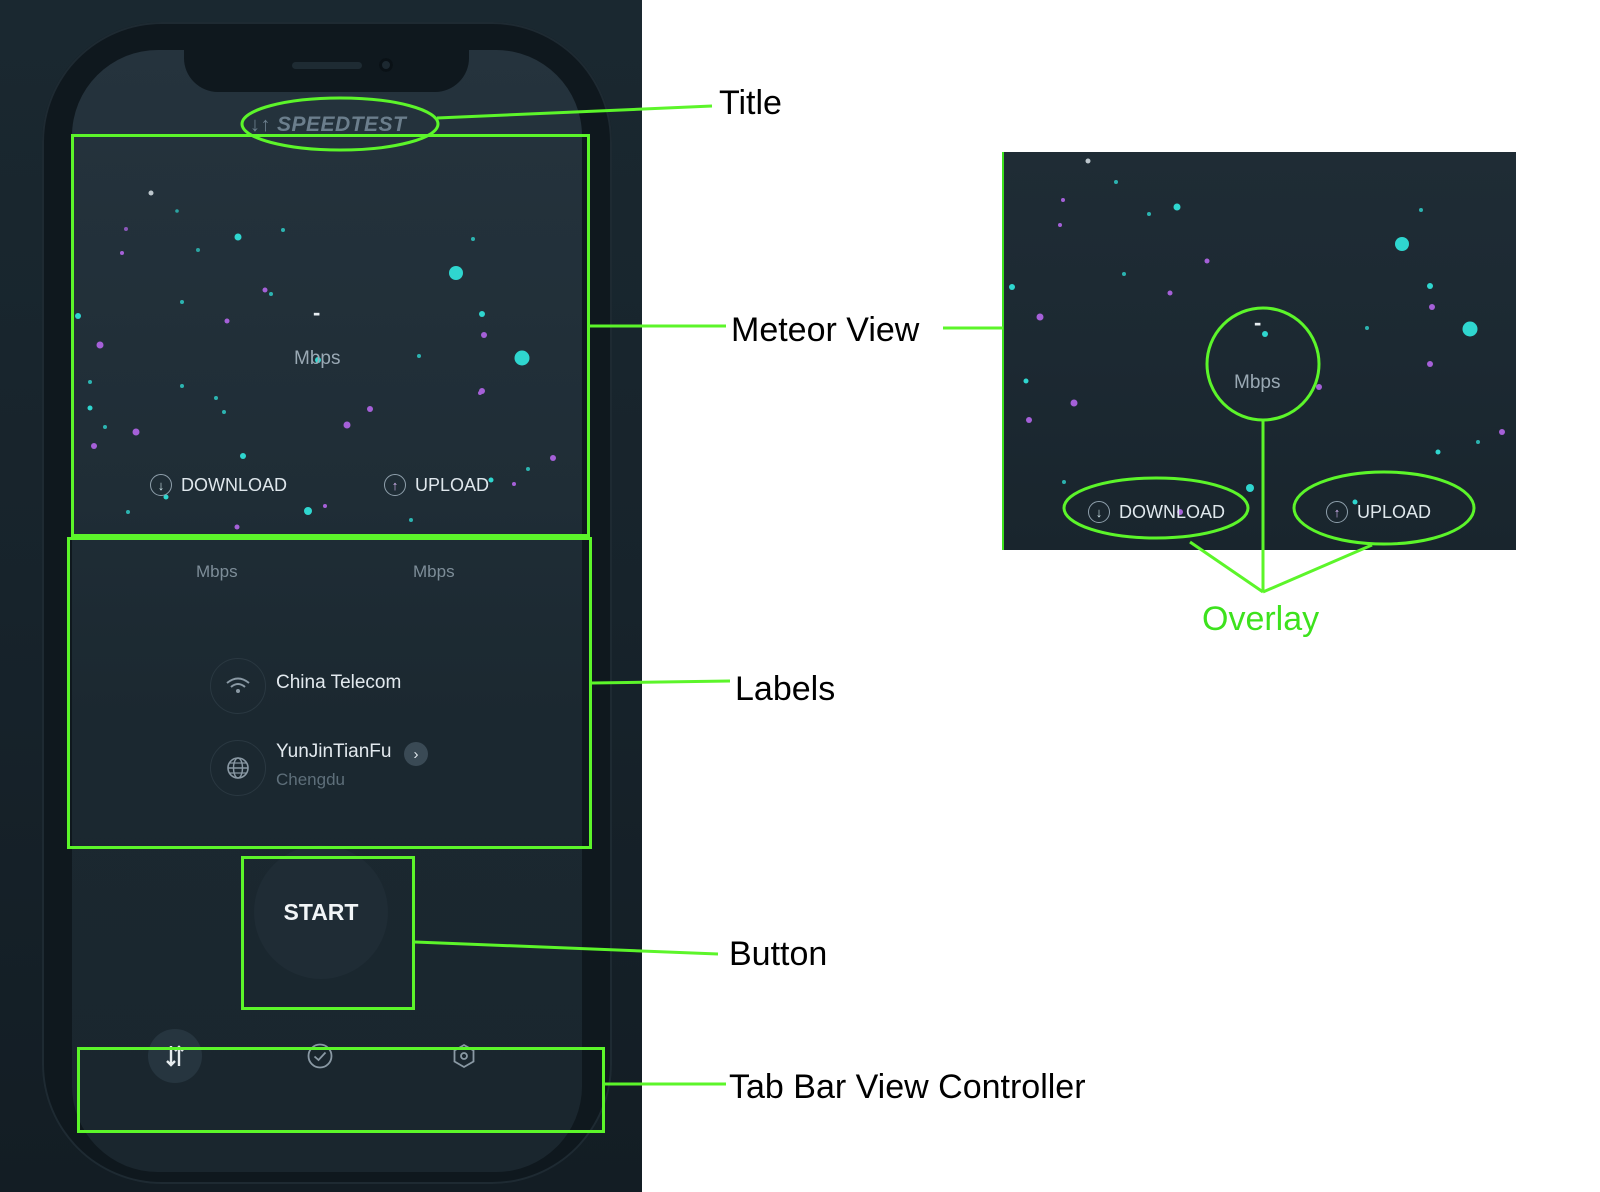 The width and height of the screenshot is (1600, 1192). What do you see at coordinates (785, 689) in the screenshot?
I see `labels-annotation: Labels` at bounding box center [785, 689].